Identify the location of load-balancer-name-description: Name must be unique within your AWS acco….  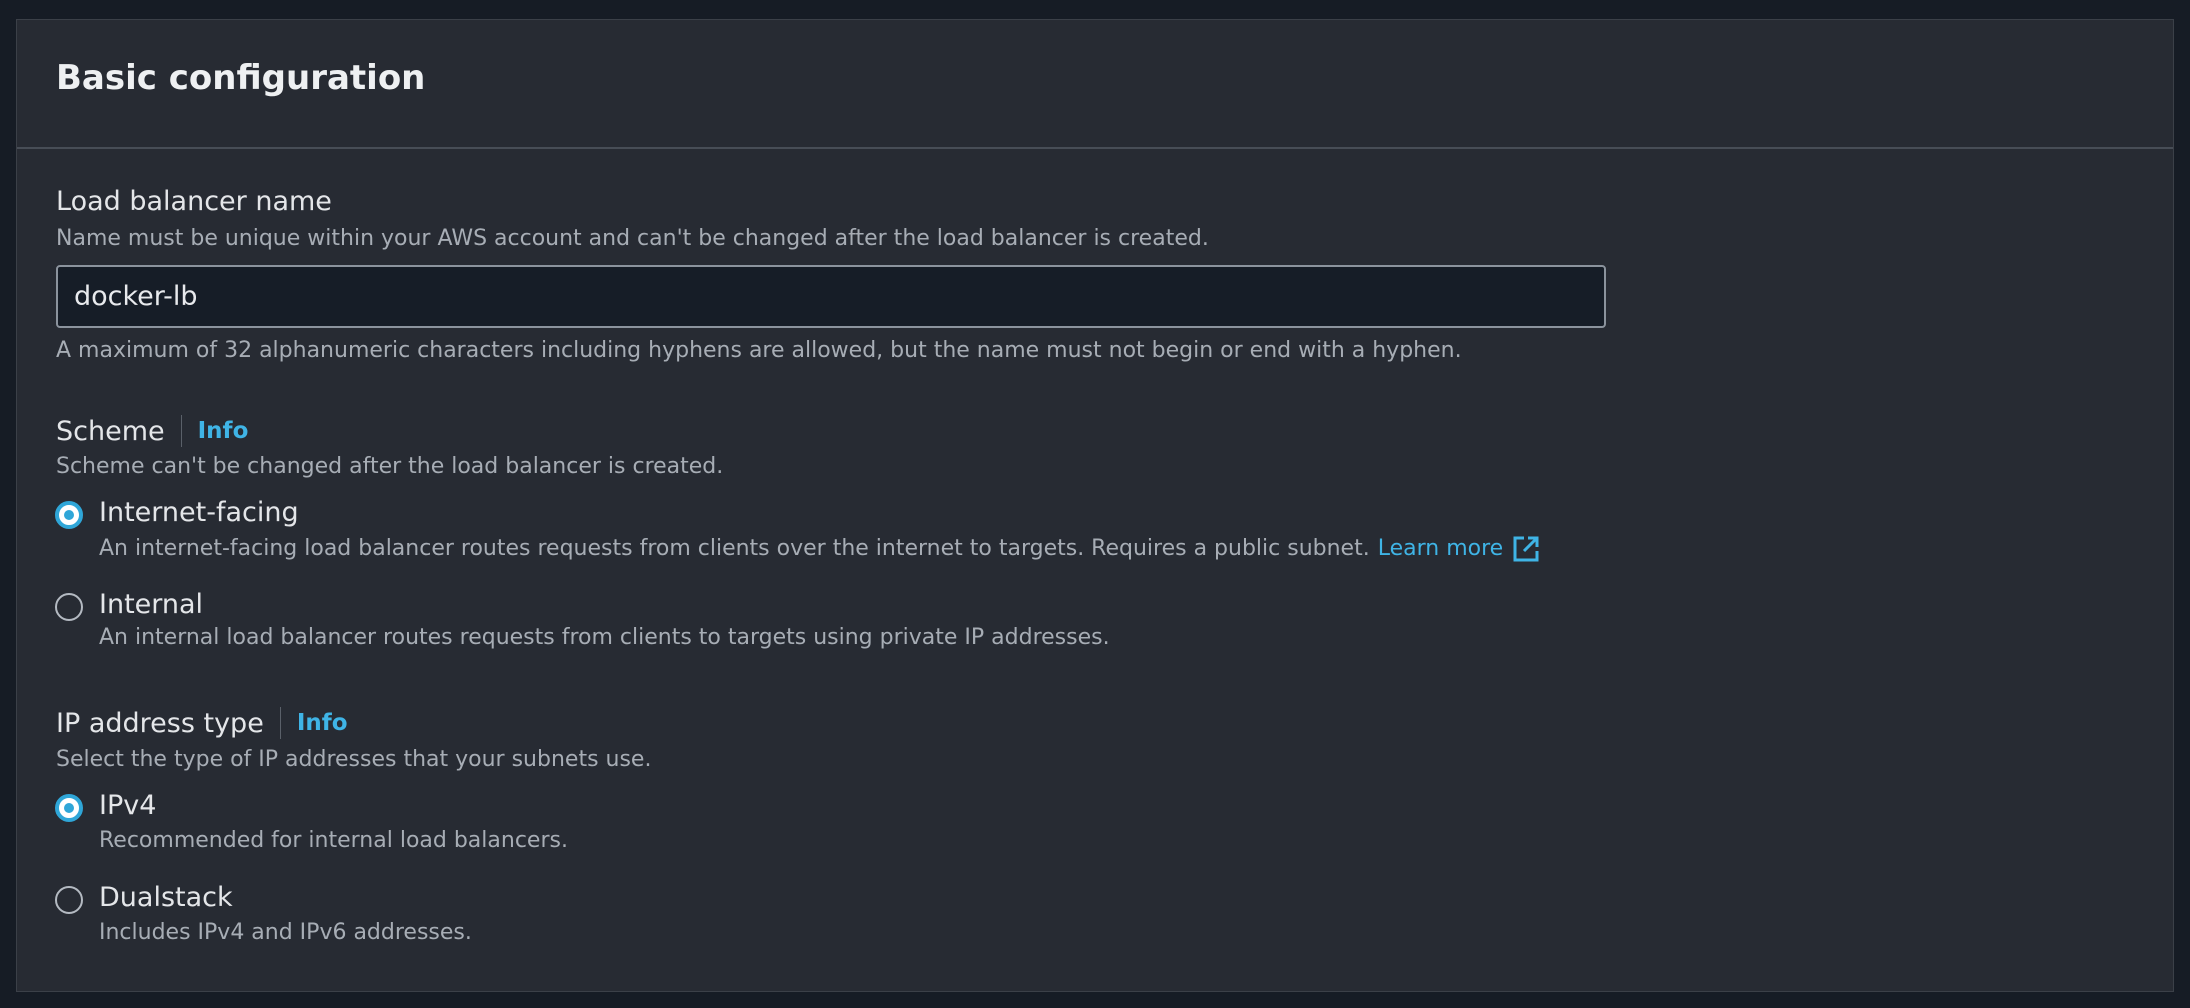
(632, 238).